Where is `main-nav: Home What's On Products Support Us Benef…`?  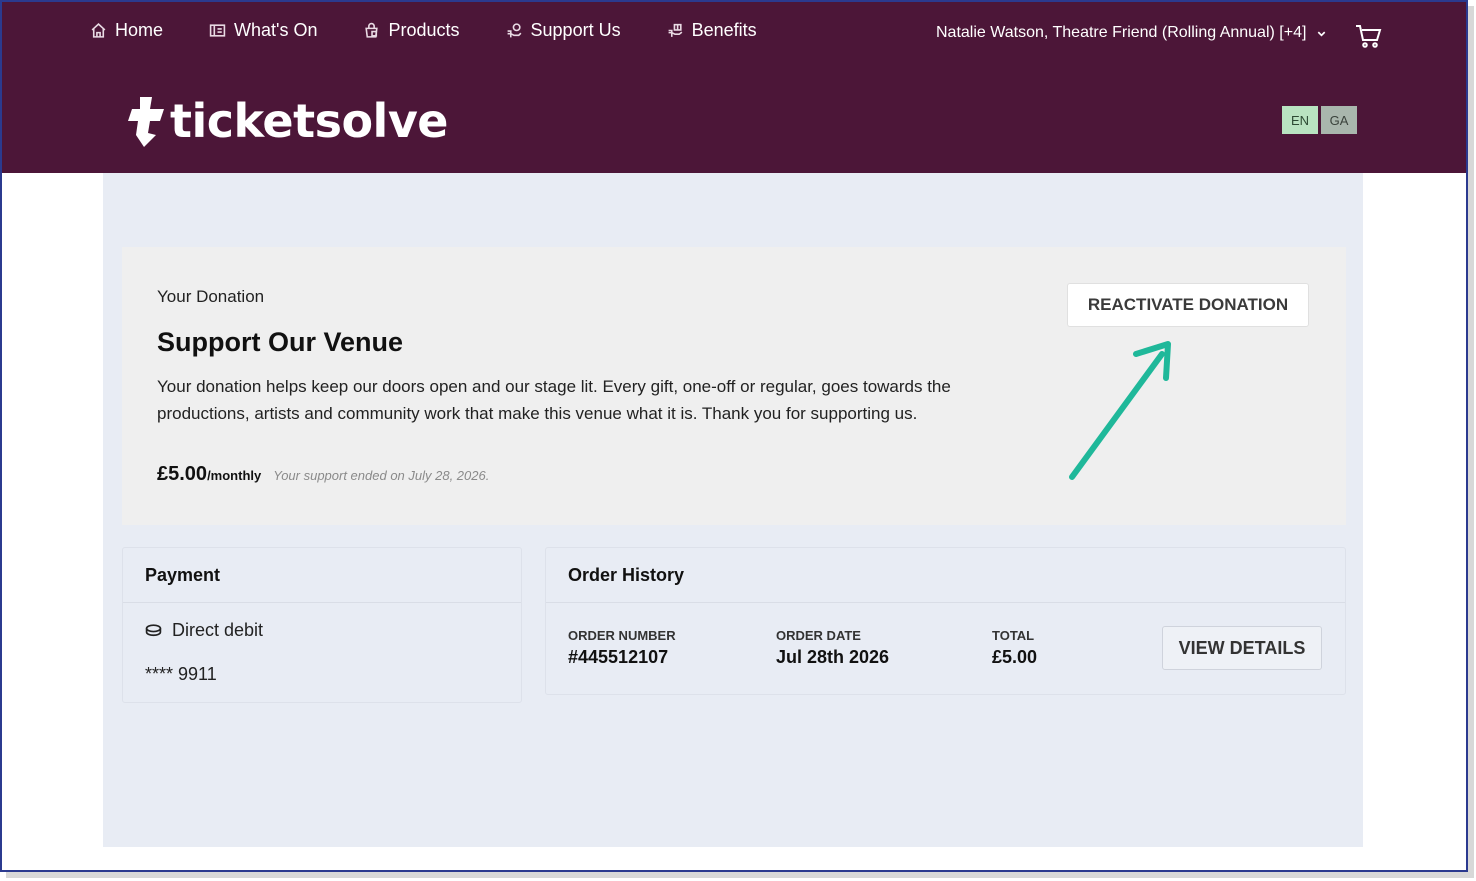
main-nav: Home What's On Products Support Us Benef… is located at coordinates (423, 30).